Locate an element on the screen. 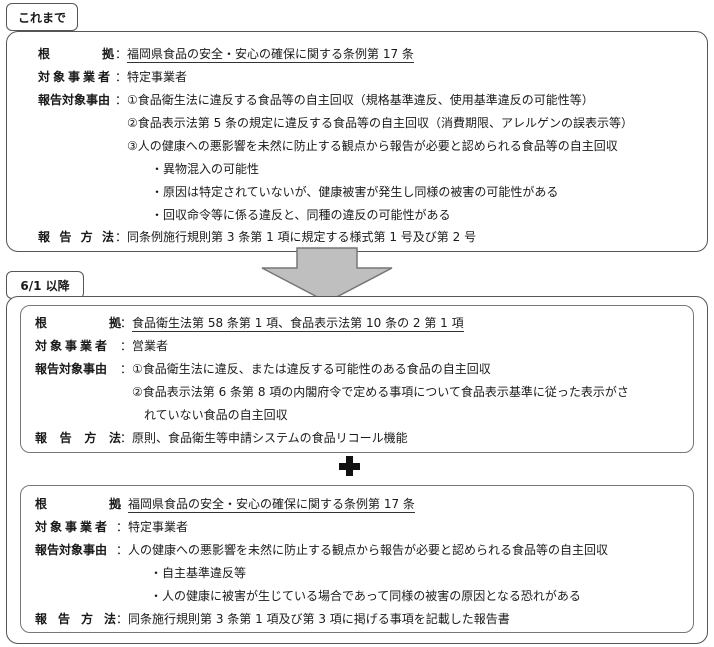 The image size is (714, 647). pref-reason-3: ・人の健康に被害が生じている場合であって同様の被害の原因となる恐れがある is located at coordinates (365, 596).